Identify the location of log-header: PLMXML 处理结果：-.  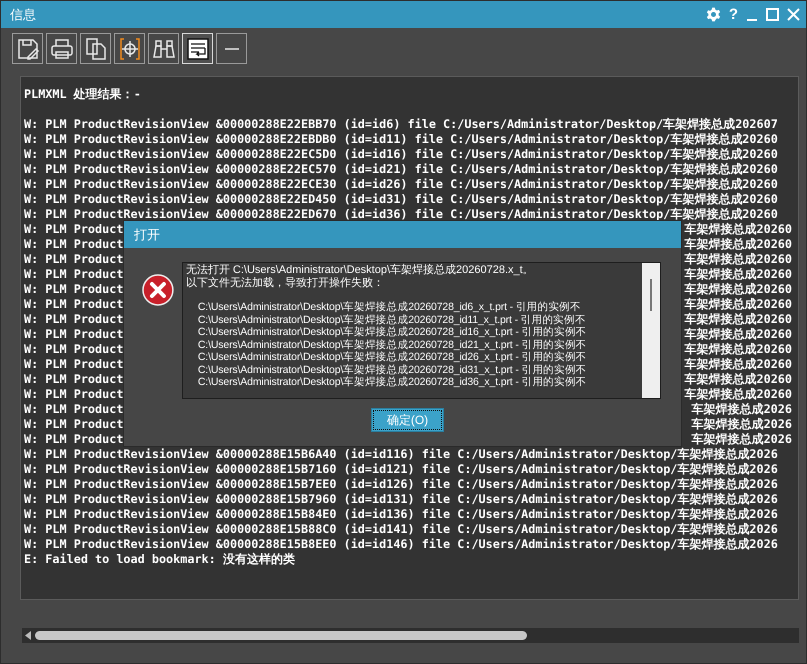
(82, 94).